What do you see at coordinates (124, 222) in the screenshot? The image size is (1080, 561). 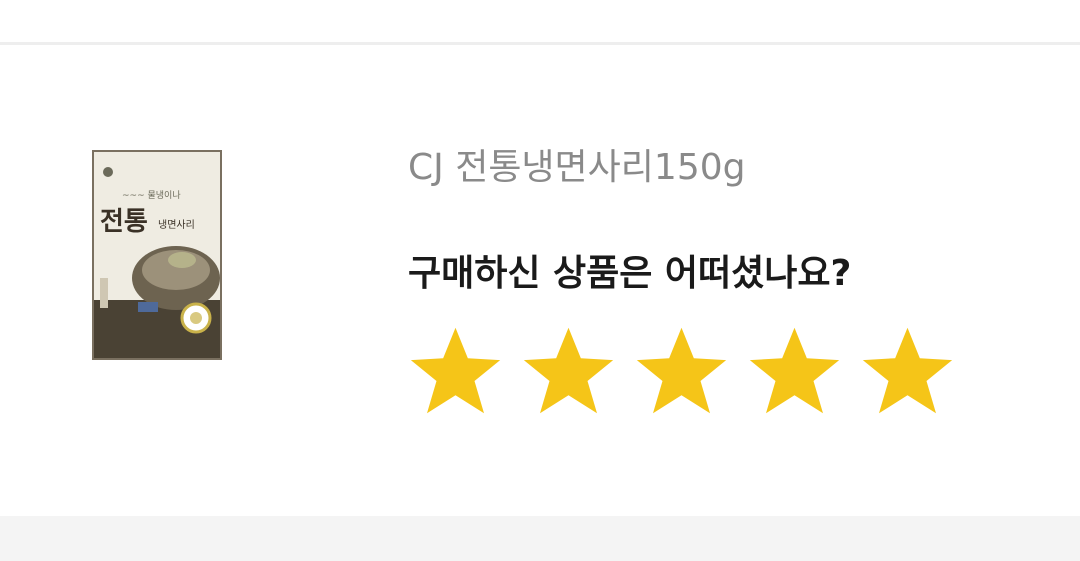 I see `svg-text: 전통` at bounding box center [124, 222].